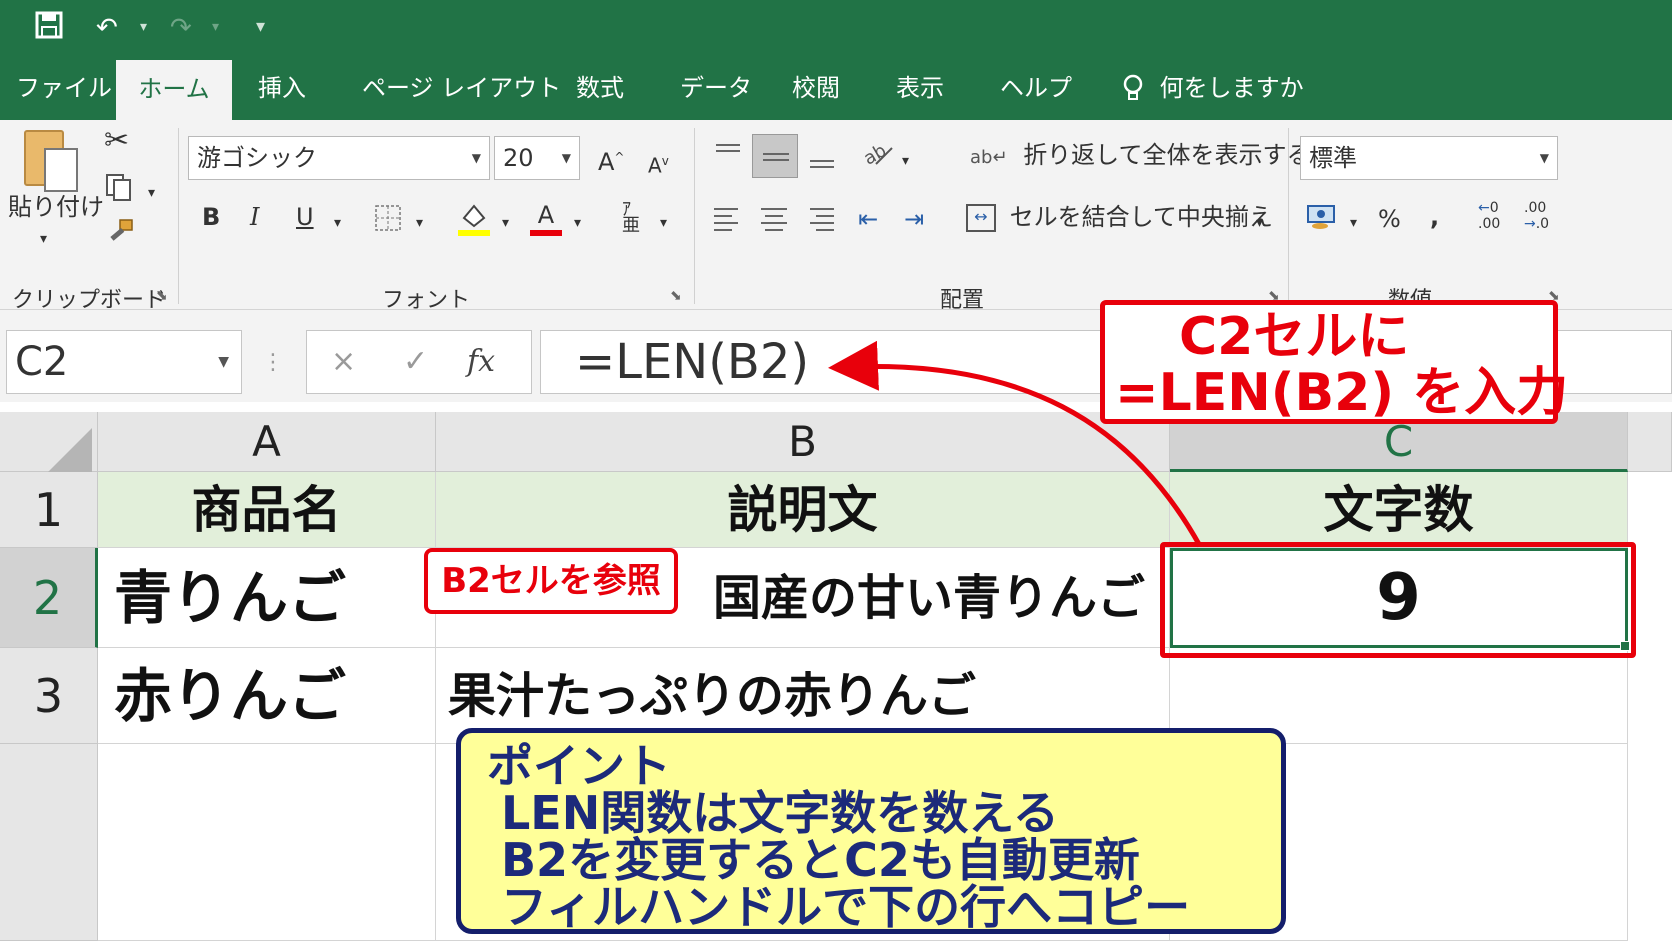 This screenshot has width=1672, height=941. Describe the element at coordinates (905, 161) in the screenshot. I see `orientation-dropdown-icon: ▾` at that location.